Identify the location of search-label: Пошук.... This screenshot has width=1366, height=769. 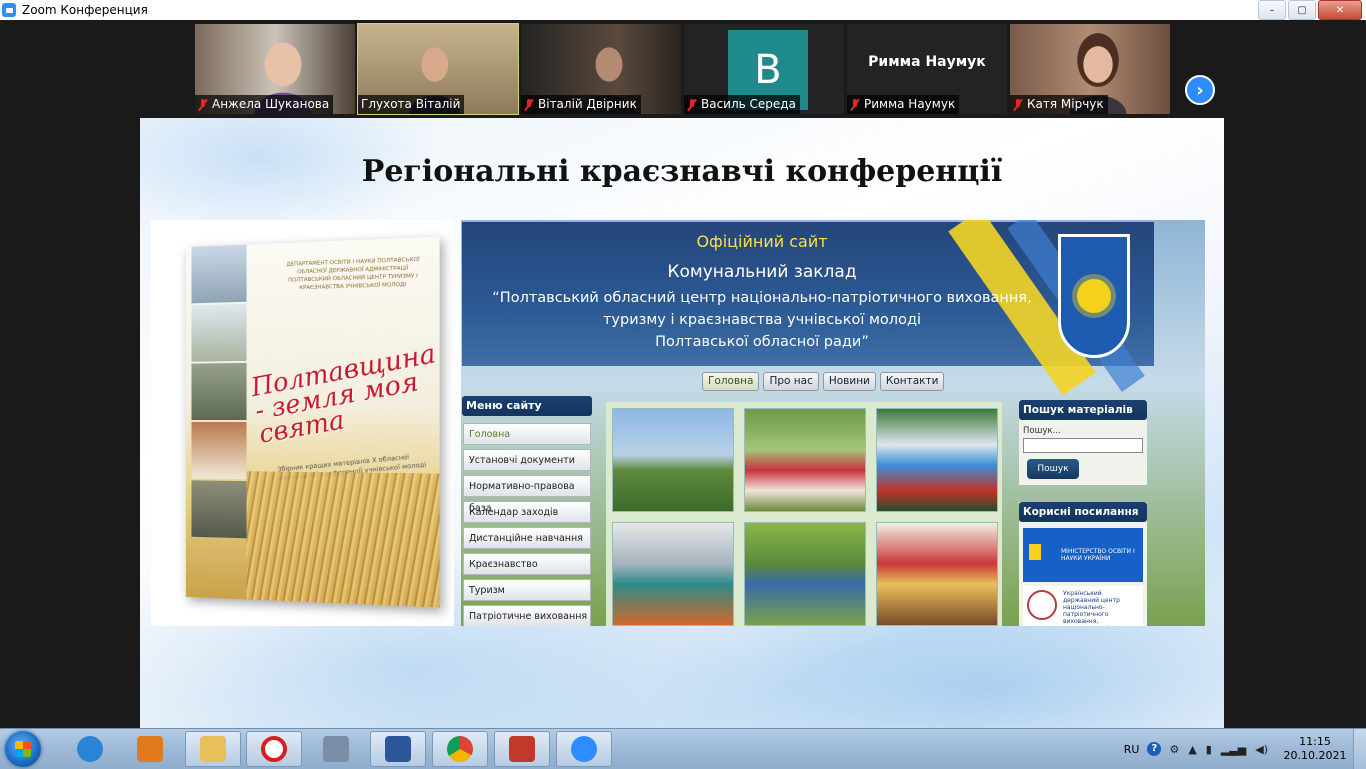
(1042, 431).